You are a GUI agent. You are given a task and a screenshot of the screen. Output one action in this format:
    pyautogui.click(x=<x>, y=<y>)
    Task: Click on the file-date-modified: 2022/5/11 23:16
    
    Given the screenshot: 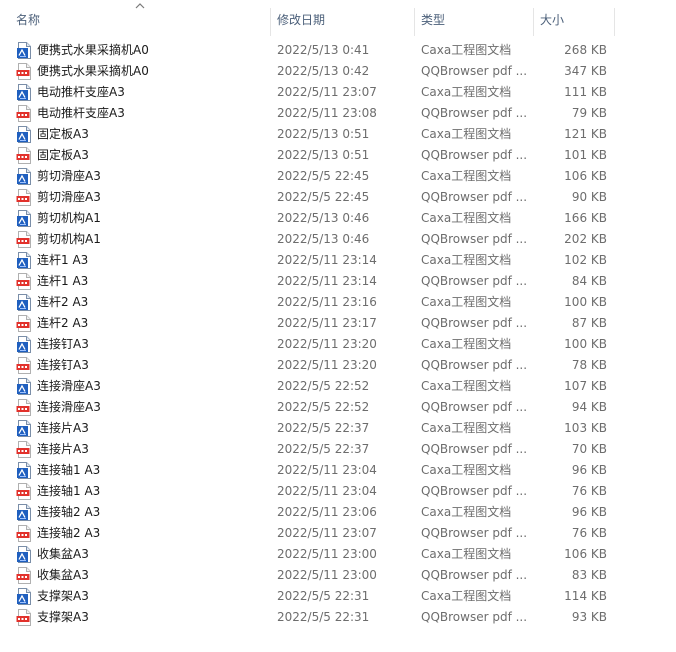 What is the action you would take?
    pyautogui.click(x=327, y=302)
    